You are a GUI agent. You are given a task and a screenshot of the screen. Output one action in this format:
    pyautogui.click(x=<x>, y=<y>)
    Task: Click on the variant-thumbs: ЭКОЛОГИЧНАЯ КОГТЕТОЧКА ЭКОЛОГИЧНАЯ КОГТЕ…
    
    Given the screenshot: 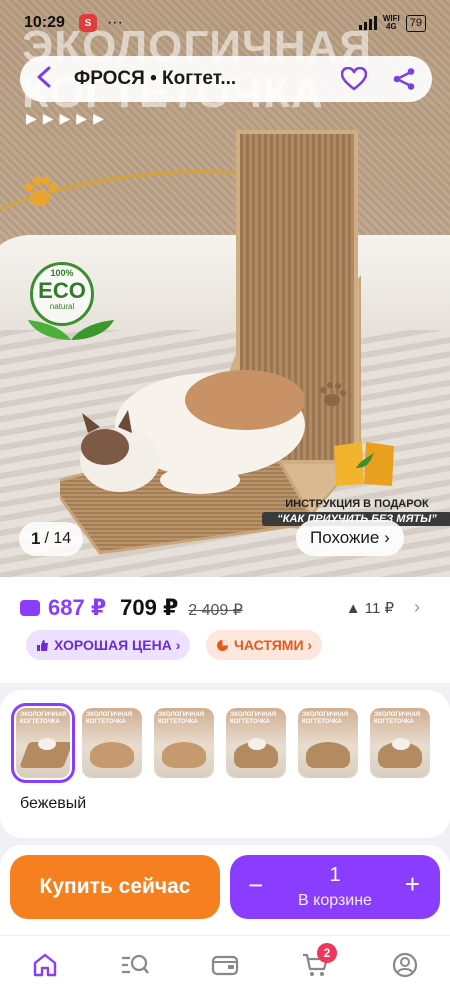 What is the action you would take?
    pyautogui.click(x=220, y=743)
    